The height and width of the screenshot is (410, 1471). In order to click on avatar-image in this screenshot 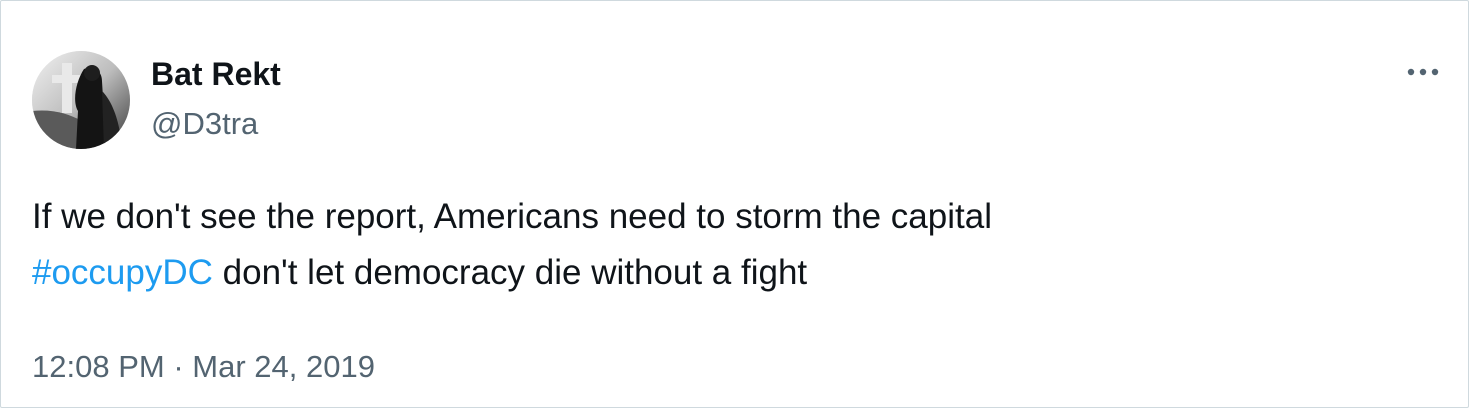, I will do `click(81, 100)`.